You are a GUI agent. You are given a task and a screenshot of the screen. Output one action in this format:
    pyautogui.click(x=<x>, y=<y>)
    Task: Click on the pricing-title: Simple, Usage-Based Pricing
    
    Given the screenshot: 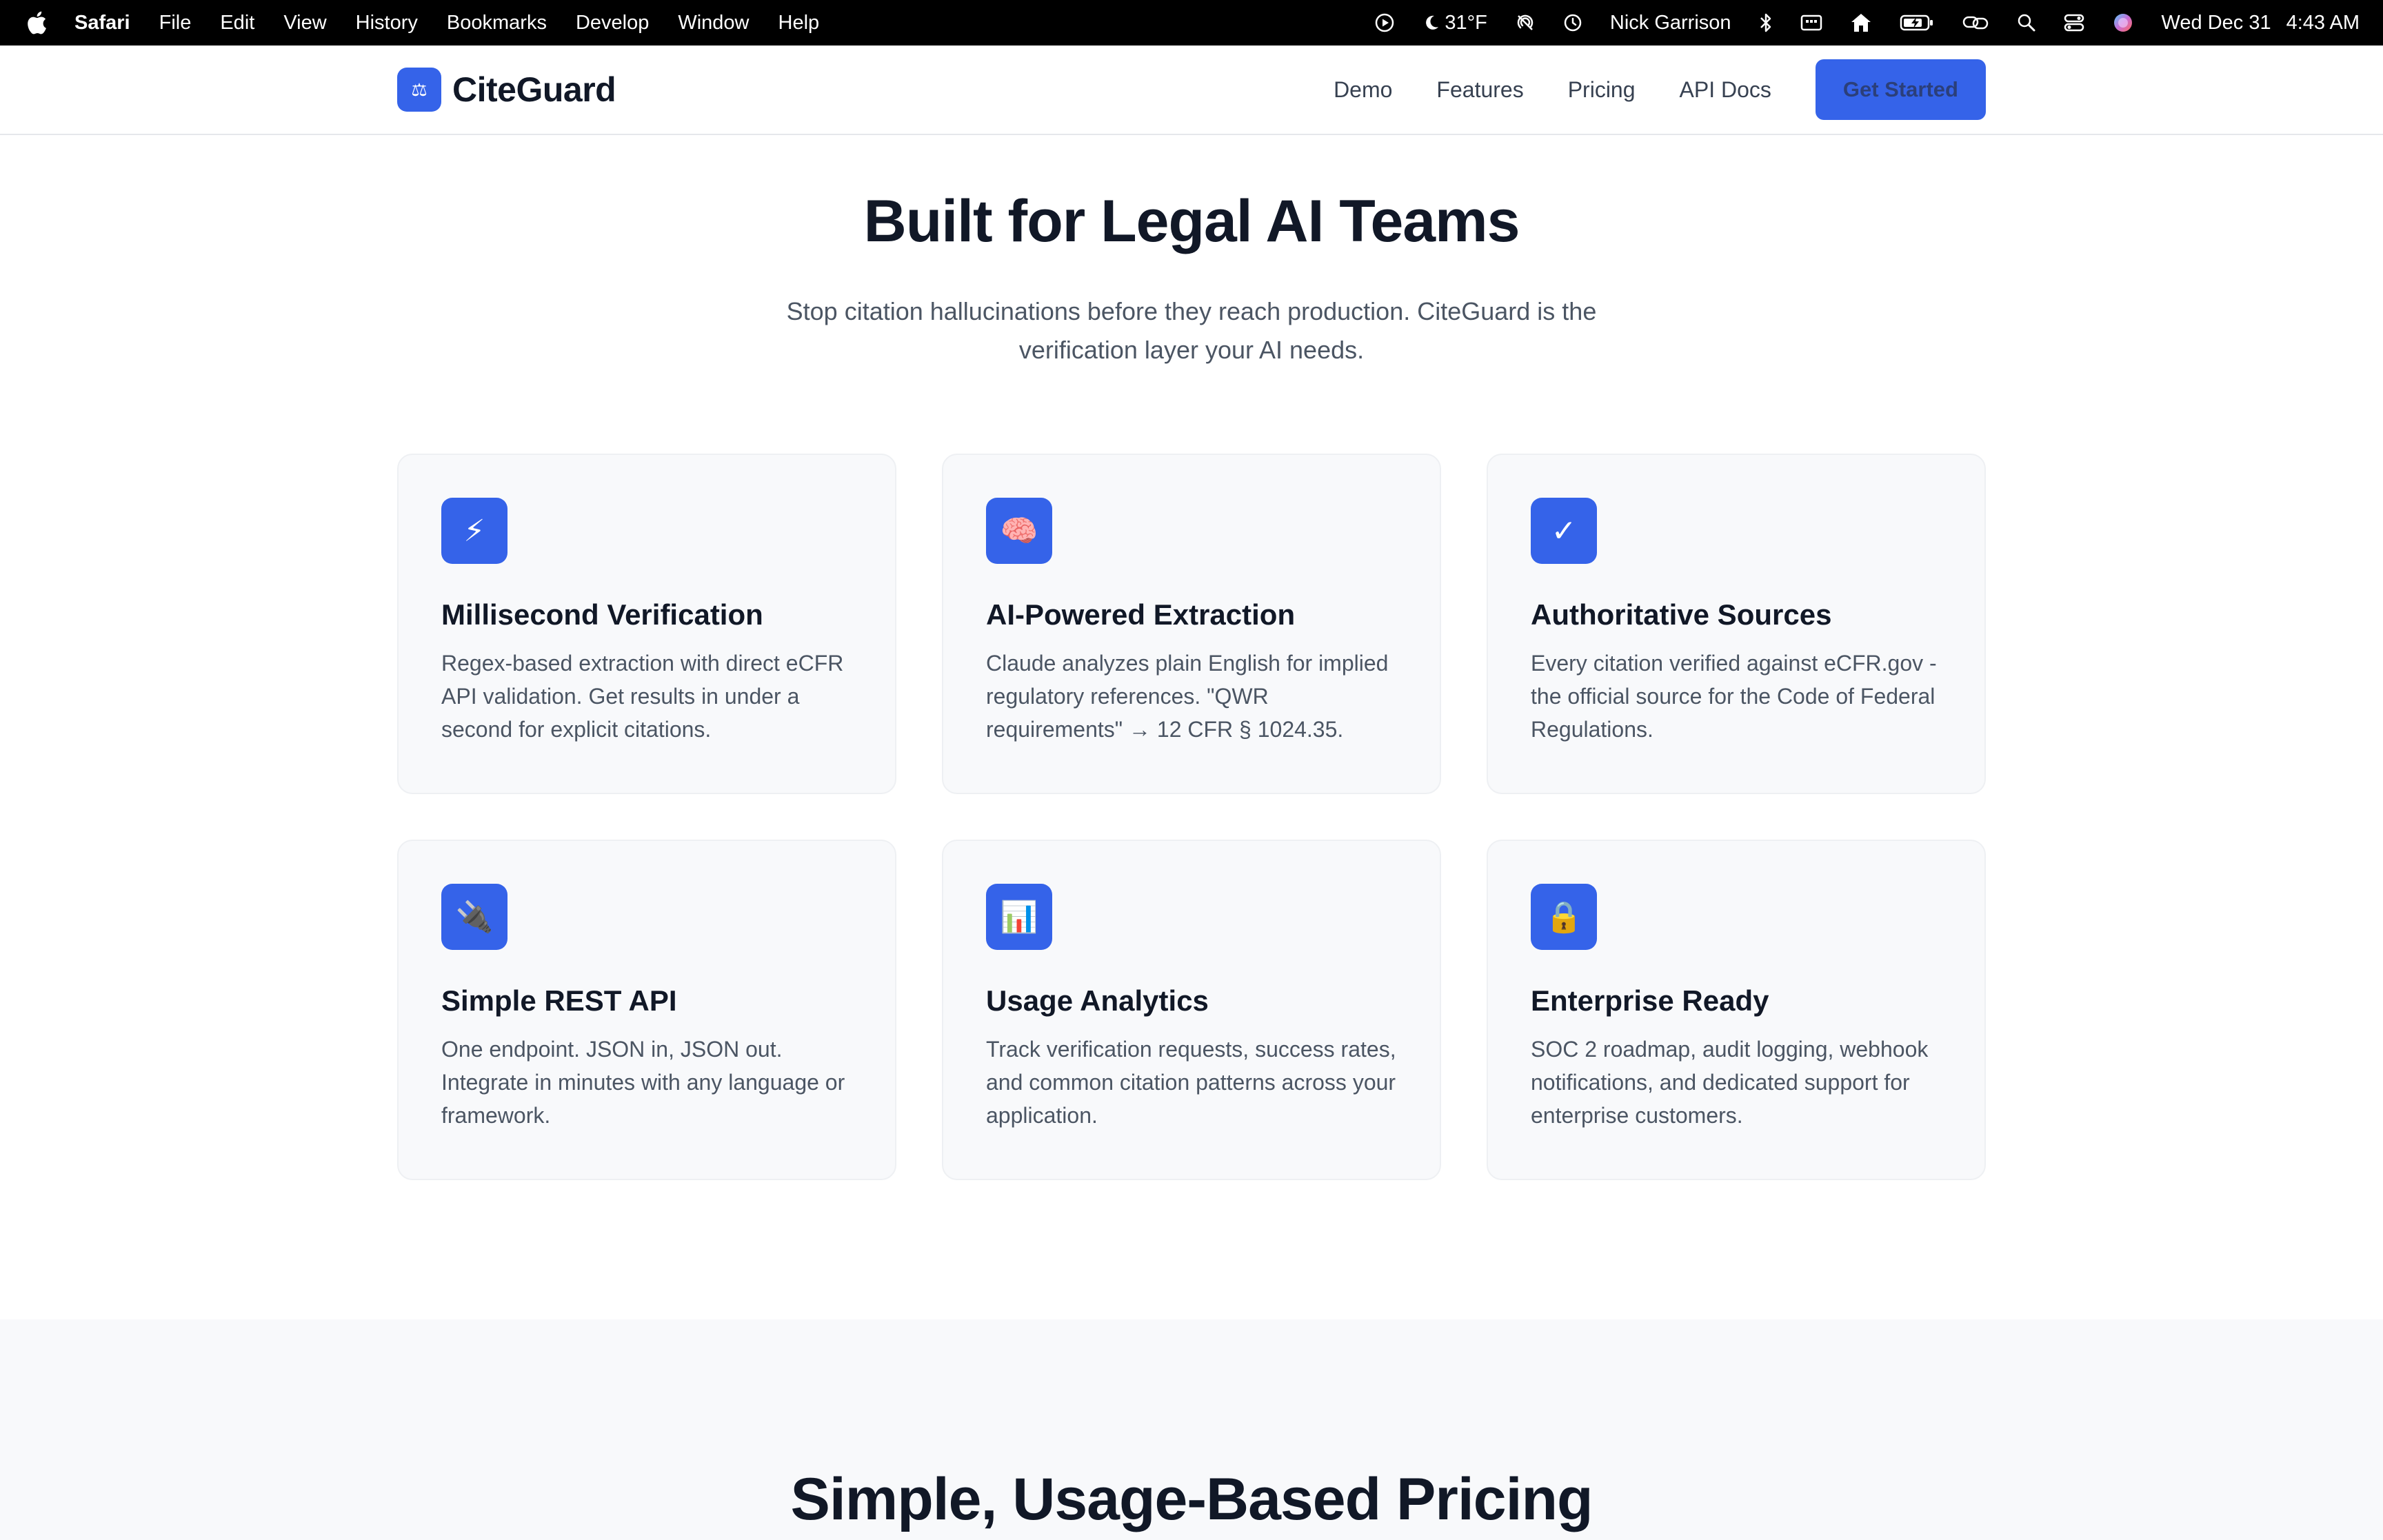 What is the action you would take?
    pyautogui.click(x=1191, y=1499)
    